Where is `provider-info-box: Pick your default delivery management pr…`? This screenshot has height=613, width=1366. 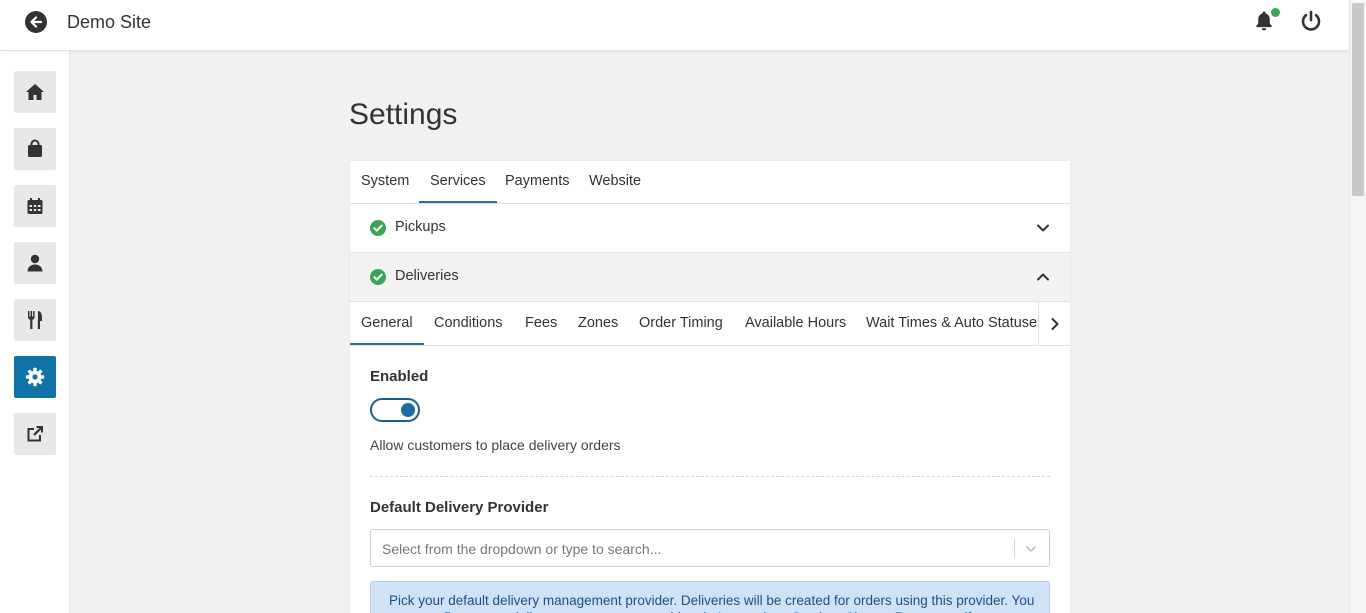 provider-info-box: Pick your default delivery management pr… is located at coordinates (710, 597).